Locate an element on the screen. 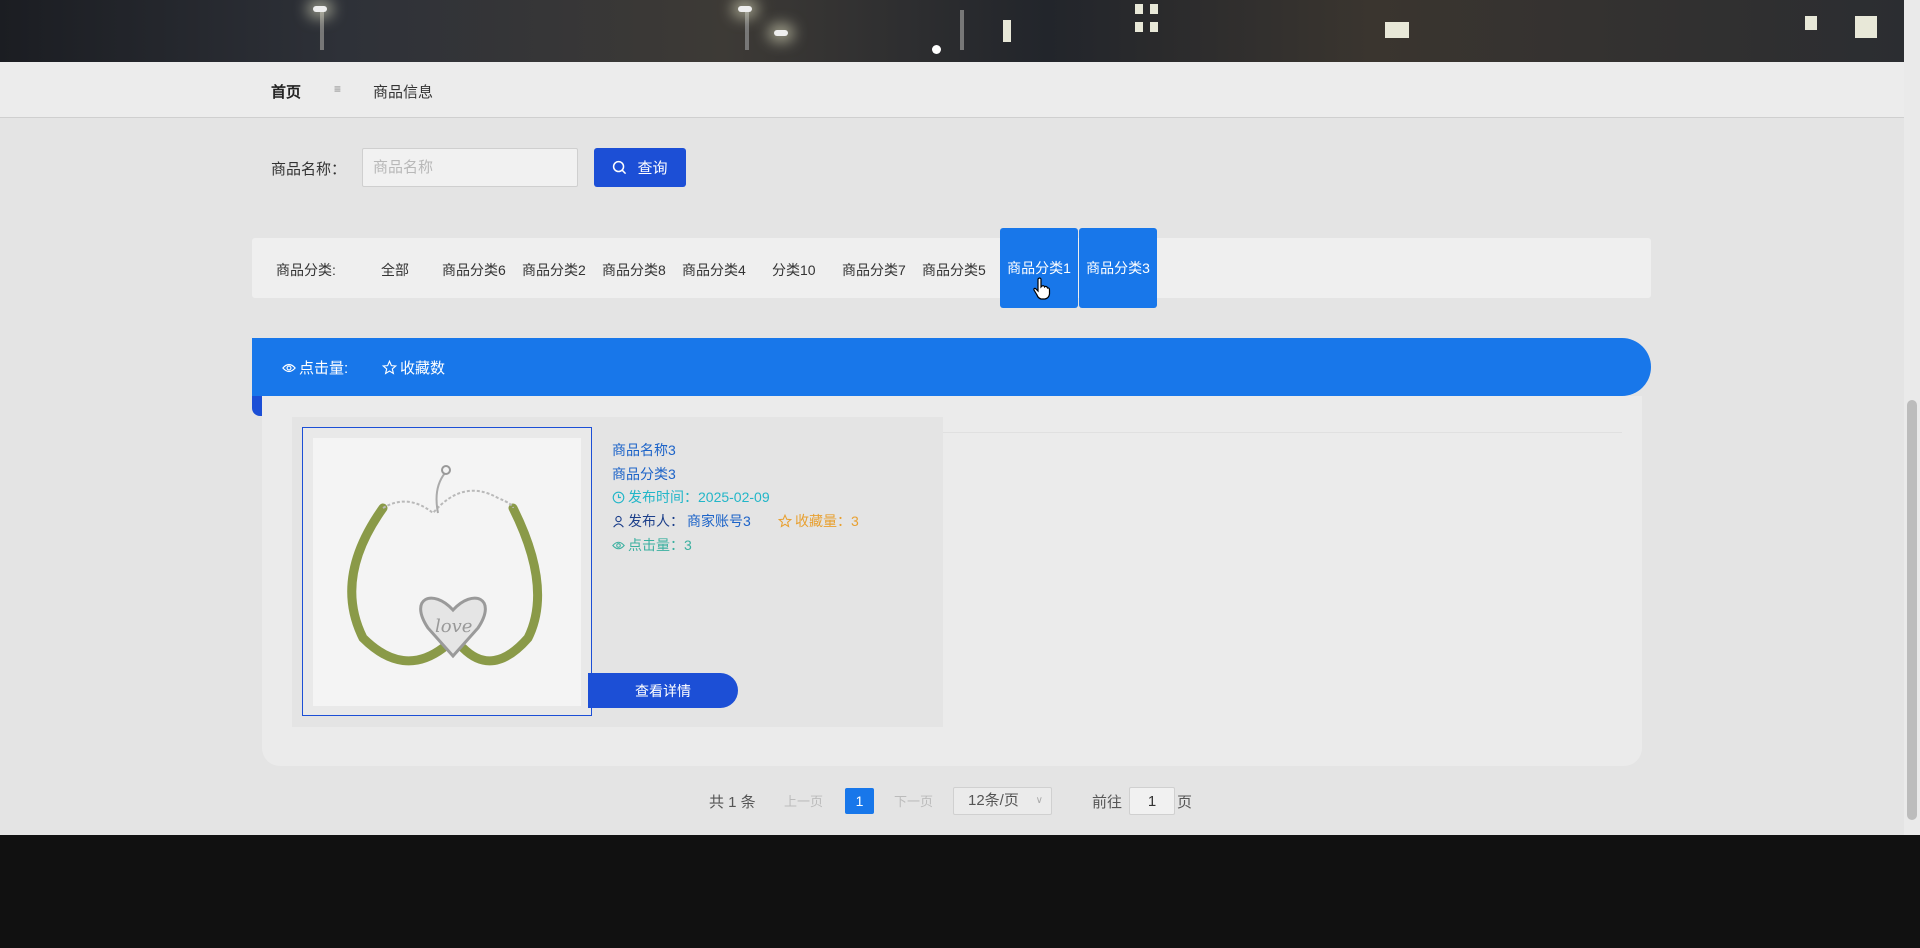  sort-by-favorites-label: 收藏数 is located at coordinates (423, 368).